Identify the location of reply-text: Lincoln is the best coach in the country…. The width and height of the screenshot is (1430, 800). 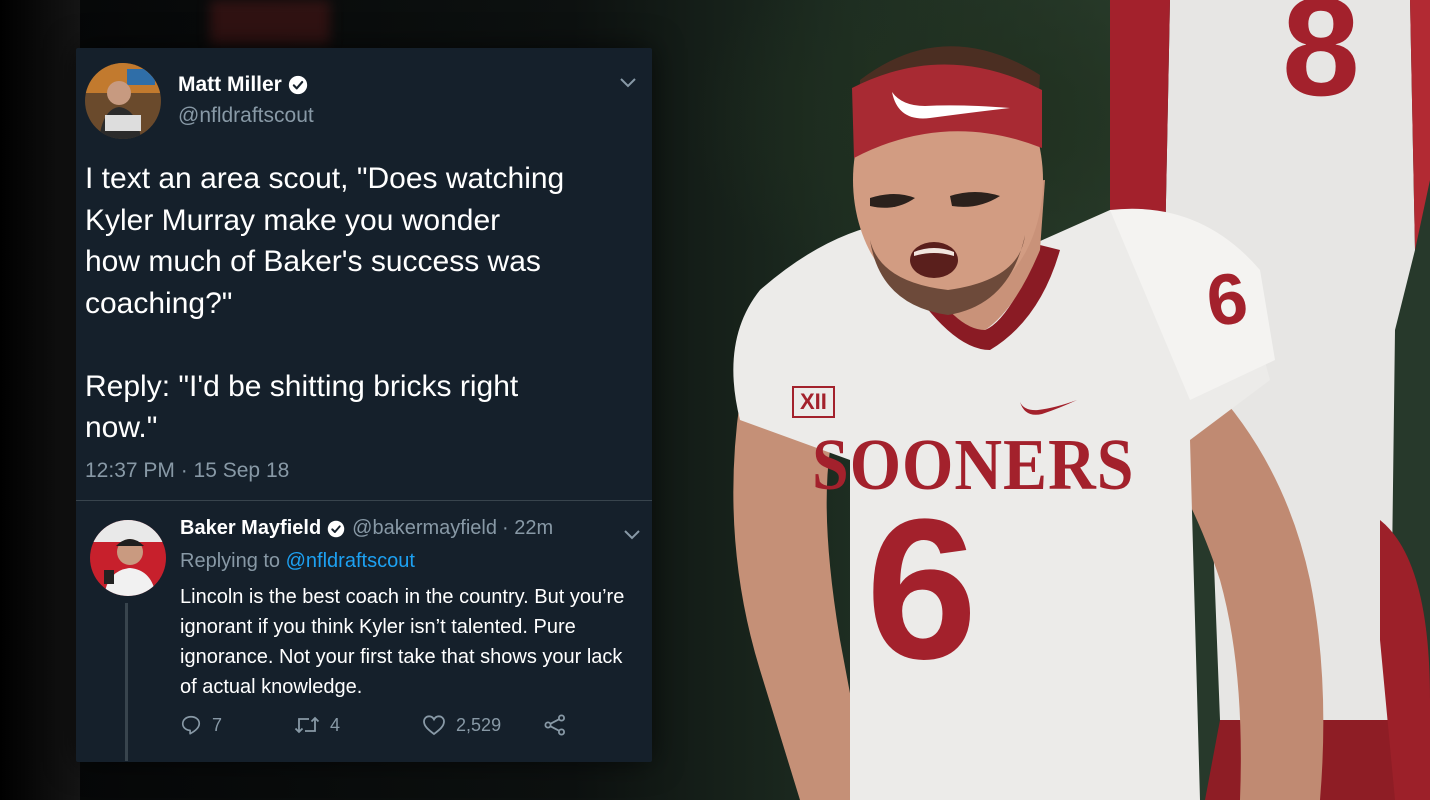
(402, 642).